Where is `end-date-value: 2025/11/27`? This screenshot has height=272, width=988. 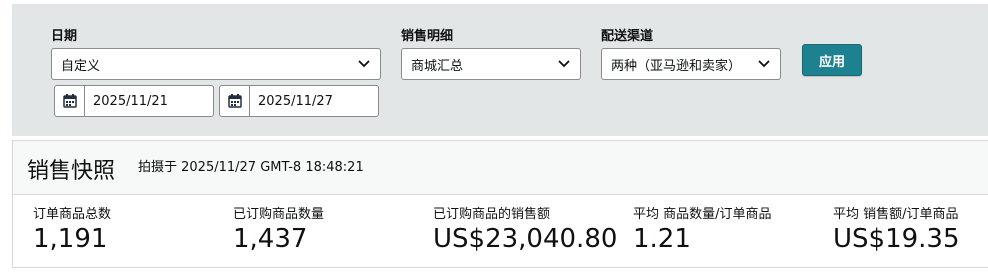
end-date-value: 2025/11/27 is located at coordinates (295, 101).